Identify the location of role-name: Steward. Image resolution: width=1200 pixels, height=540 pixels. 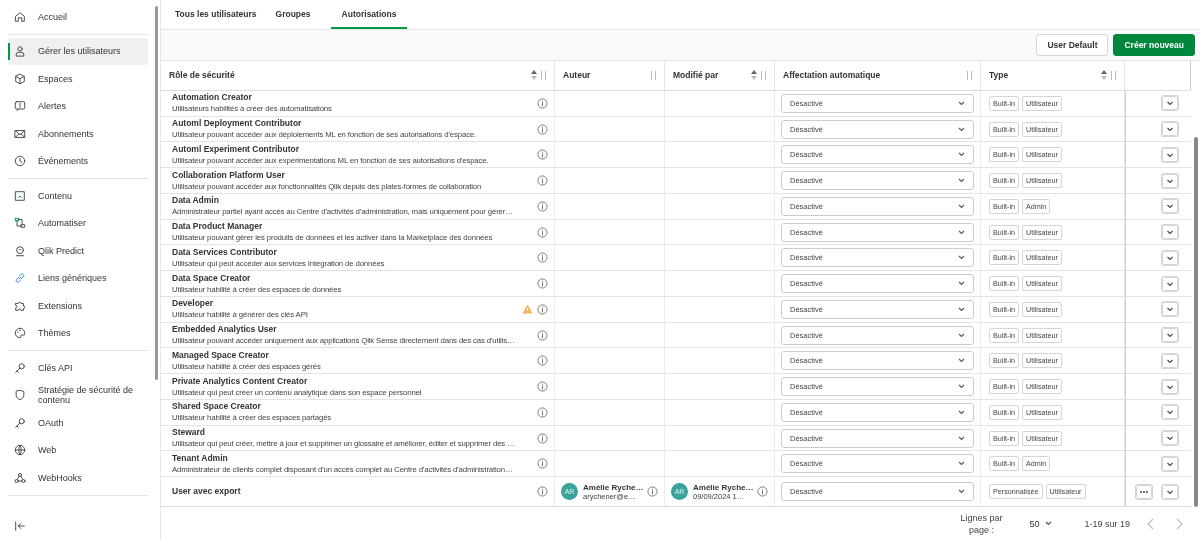
(189, 433).